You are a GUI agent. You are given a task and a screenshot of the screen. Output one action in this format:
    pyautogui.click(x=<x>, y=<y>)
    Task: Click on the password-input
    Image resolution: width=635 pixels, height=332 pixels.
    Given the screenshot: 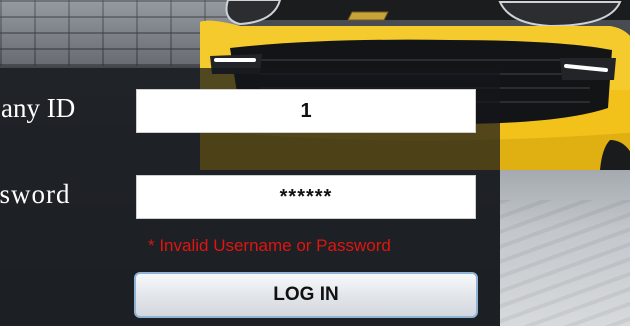 What is the action you would take?
    pyautogui.click(x=306, y=197)
    